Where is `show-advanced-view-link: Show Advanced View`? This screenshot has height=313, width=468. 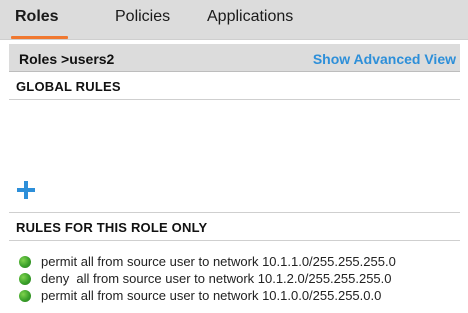 show-advanced-view-link: Show Advanced View is located at coordinates (384, 59).